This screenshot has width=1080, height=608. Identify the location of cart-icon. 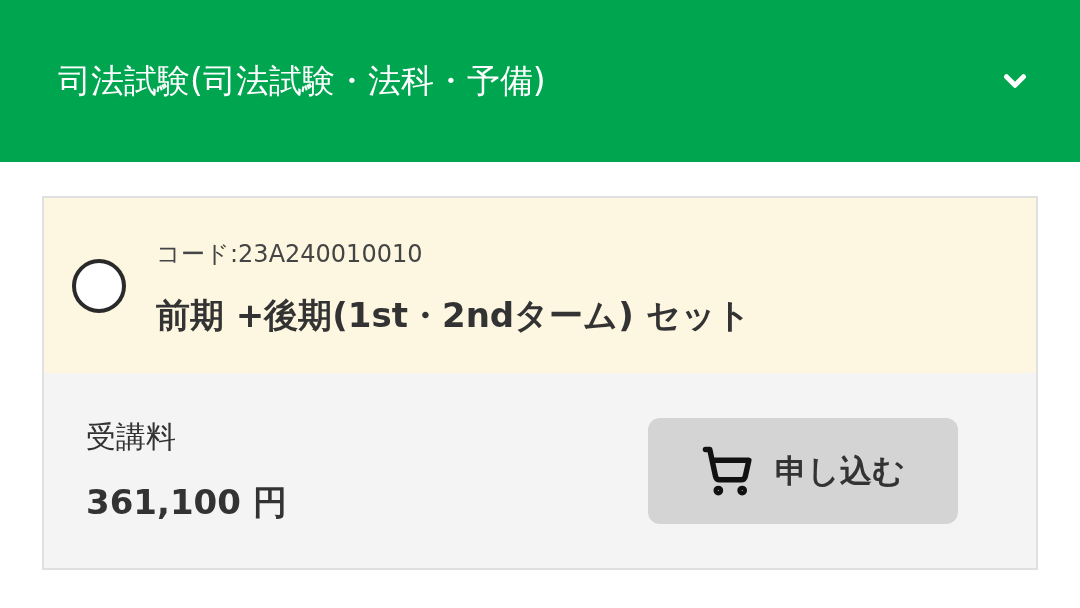
(727, 470).